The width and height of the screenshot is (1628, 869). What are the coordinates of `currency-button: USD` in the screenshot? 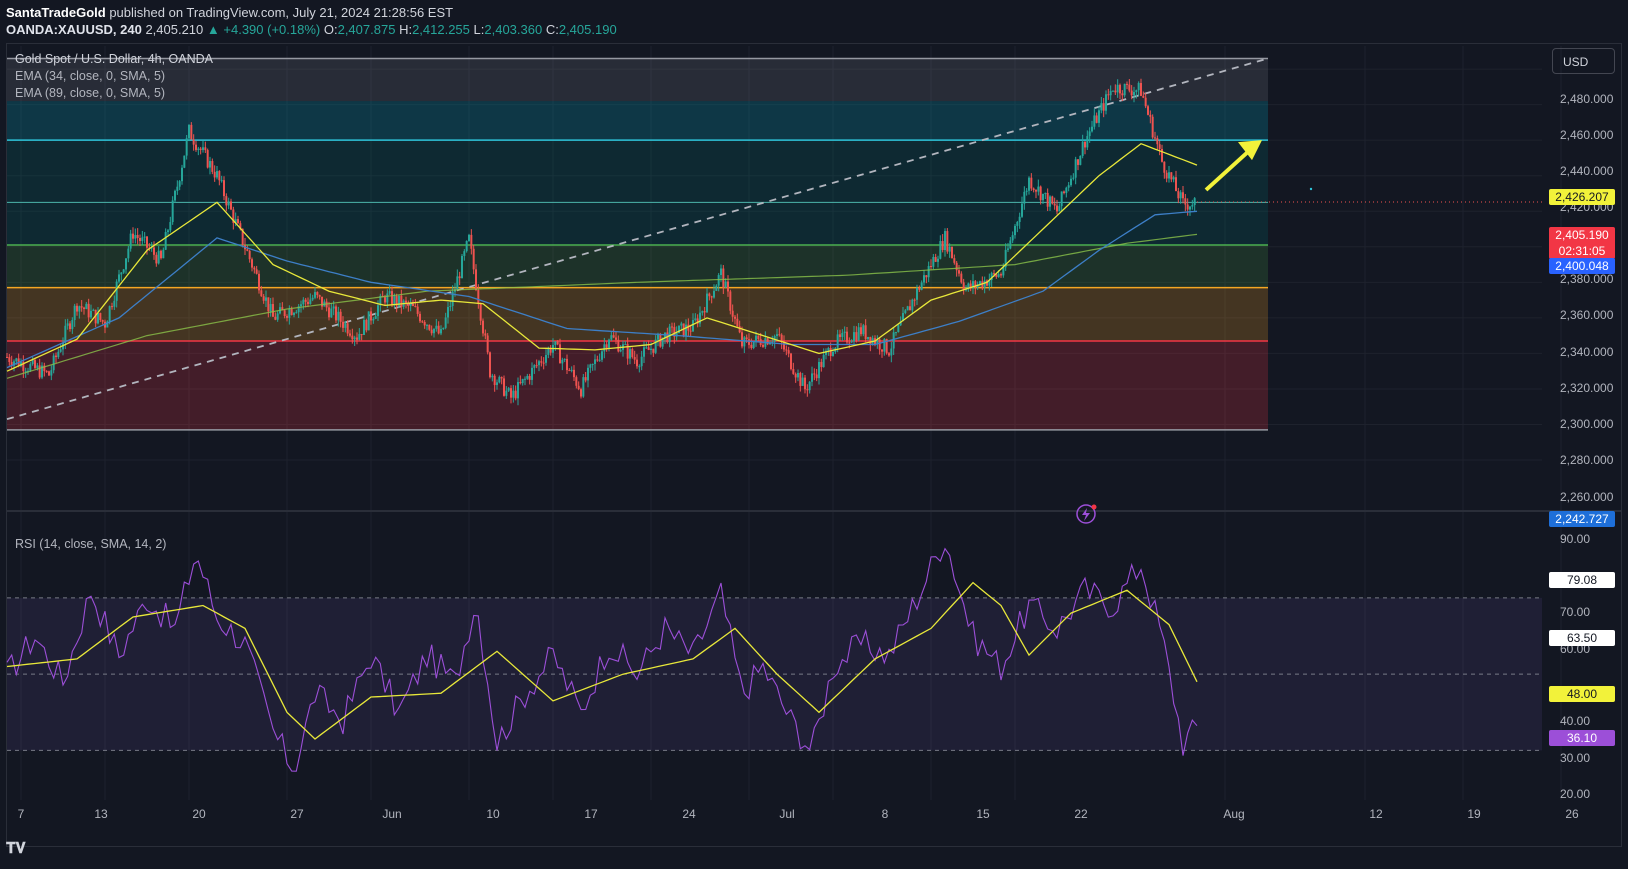 It's located at (1583, 61).